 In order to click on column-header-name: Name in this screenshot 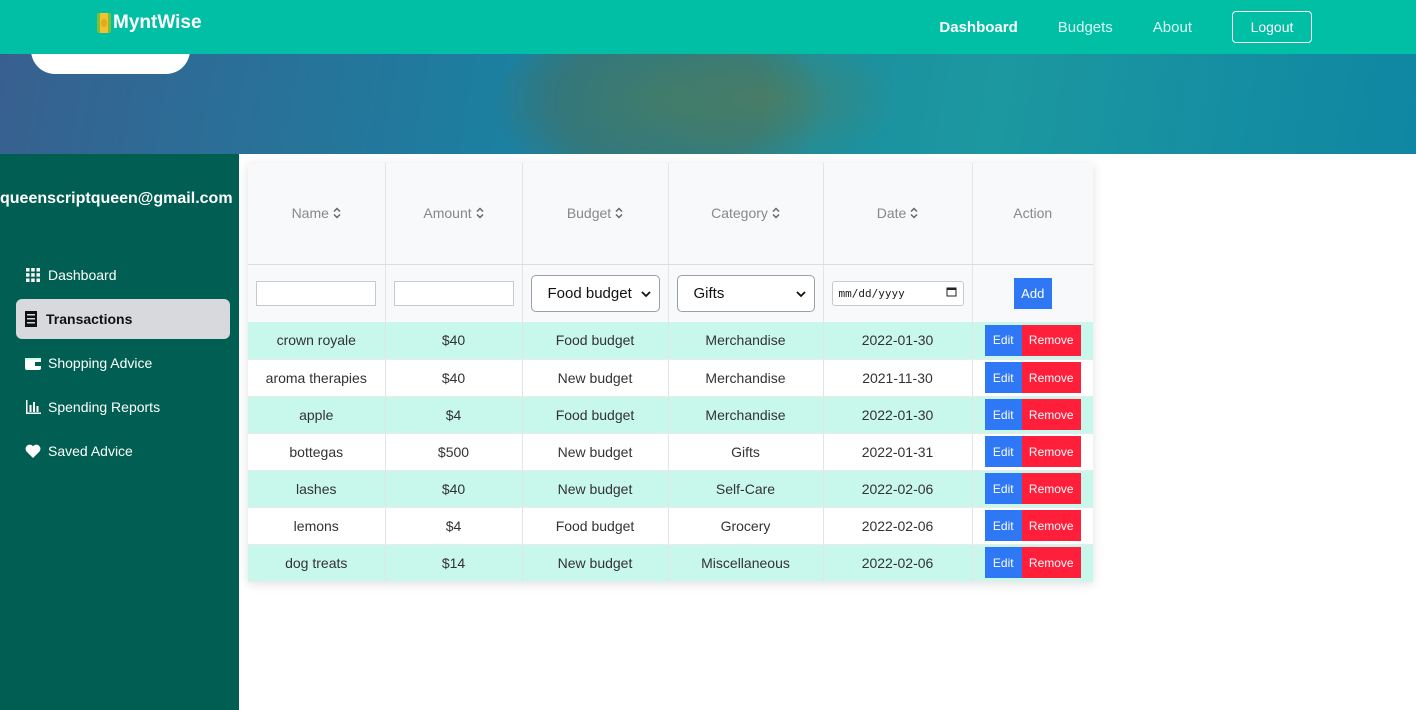, I will do `click(317, 214)`.